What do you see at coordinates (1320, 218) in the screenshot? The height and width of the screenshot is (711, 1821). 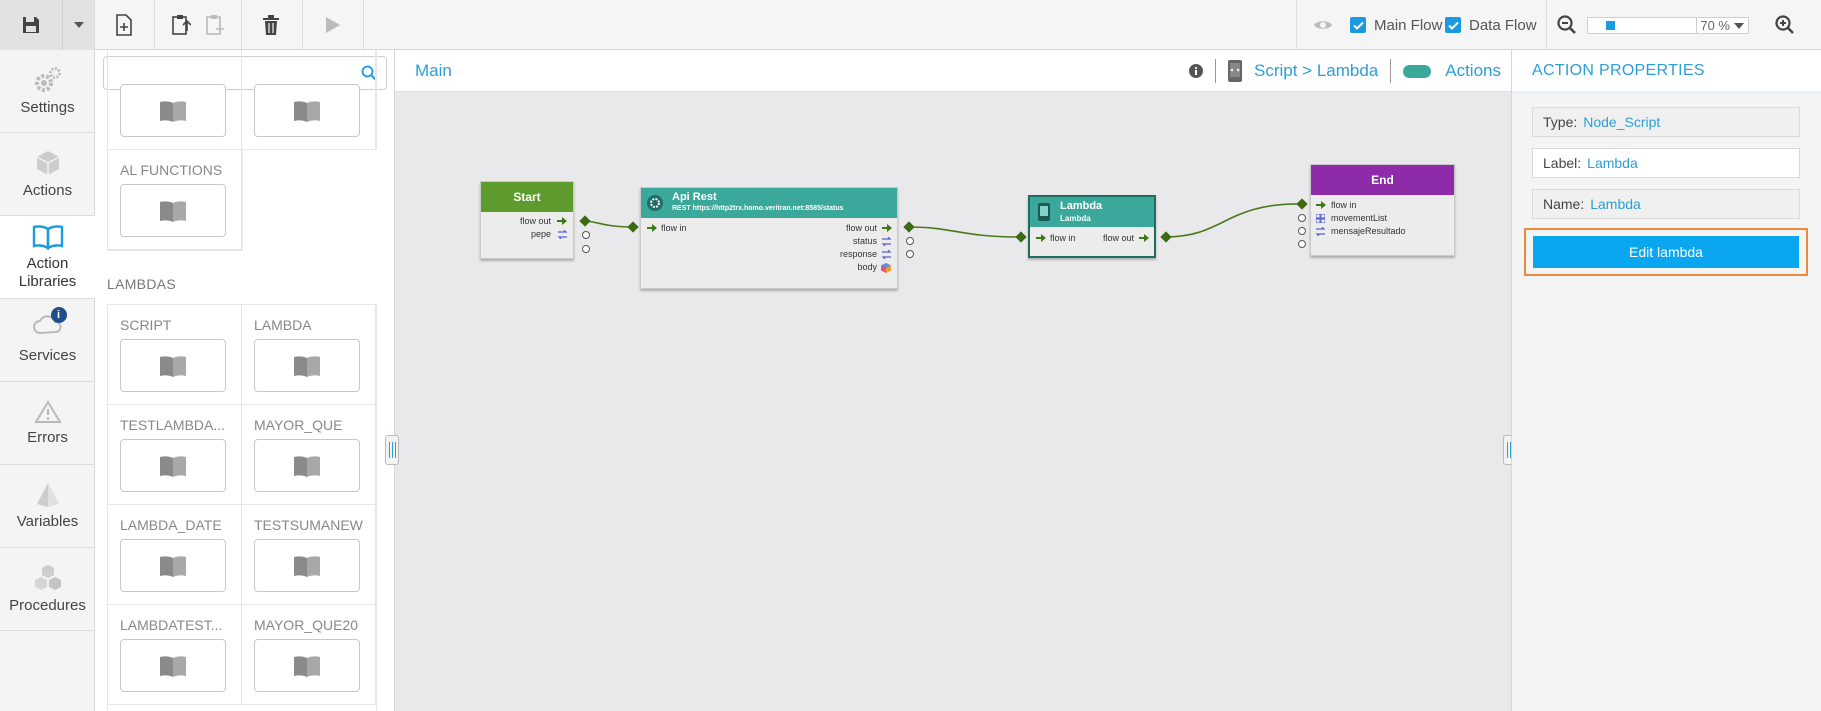 I see `grid-icon` at bounding box center [1320, 218].